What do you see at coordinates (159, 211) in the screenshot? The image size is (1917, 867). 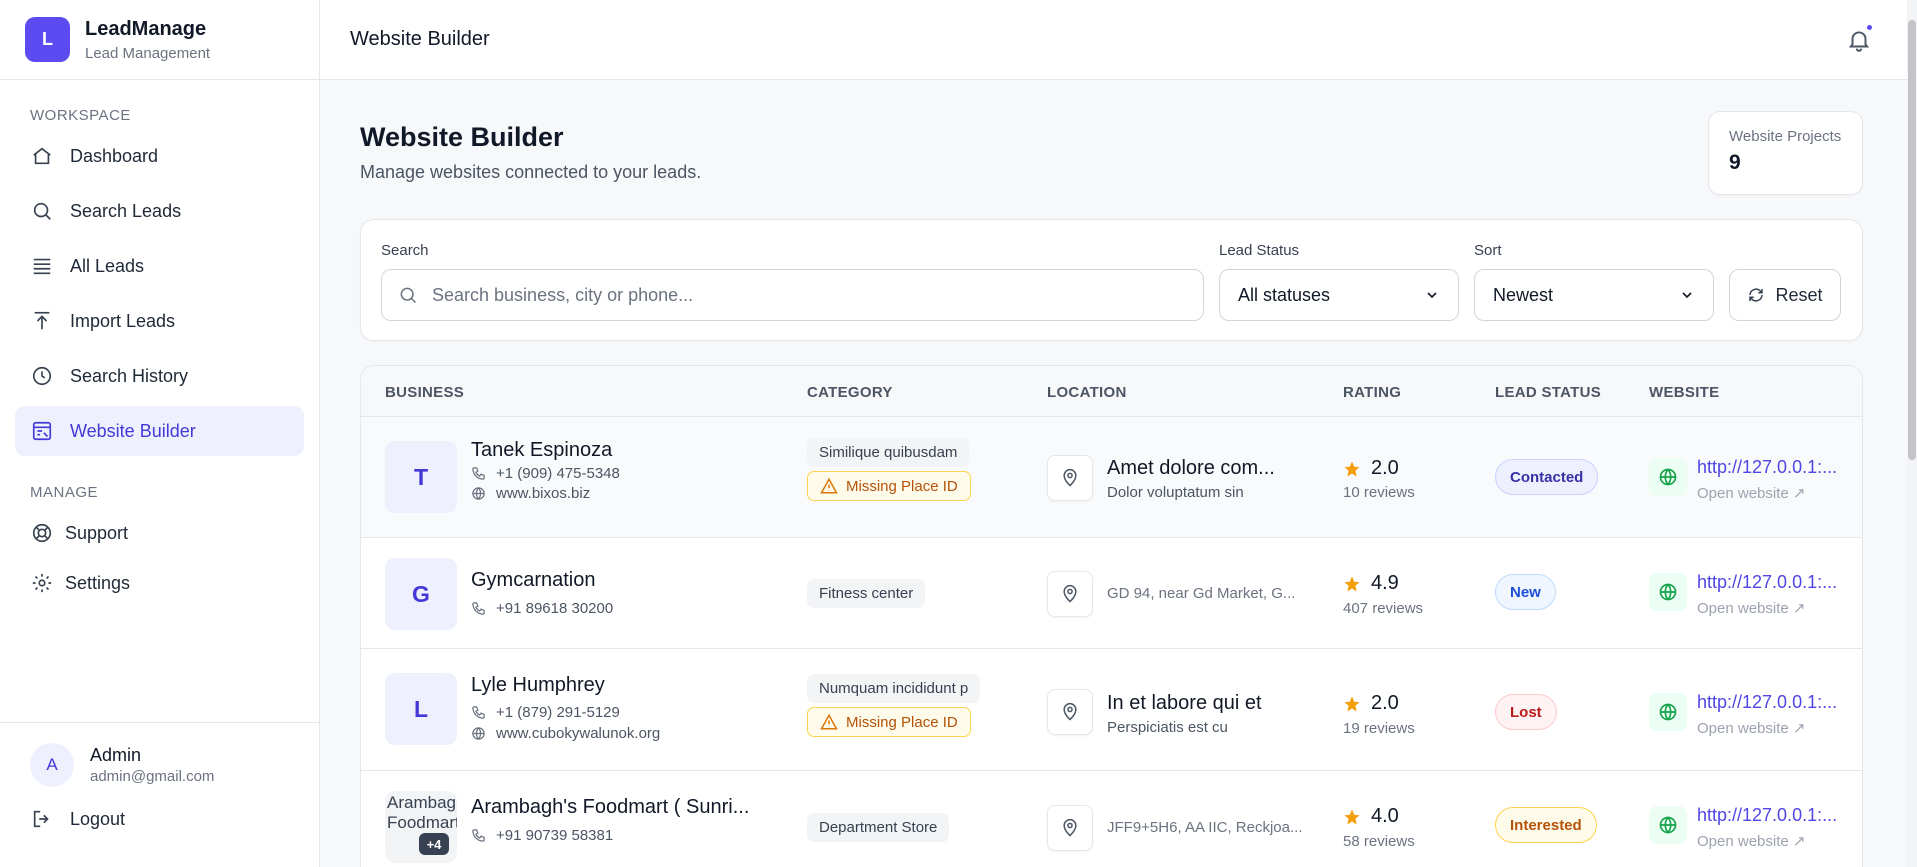 I see `sidebar-item-search-leads: Search Leads` at bounding box center [159, 211].